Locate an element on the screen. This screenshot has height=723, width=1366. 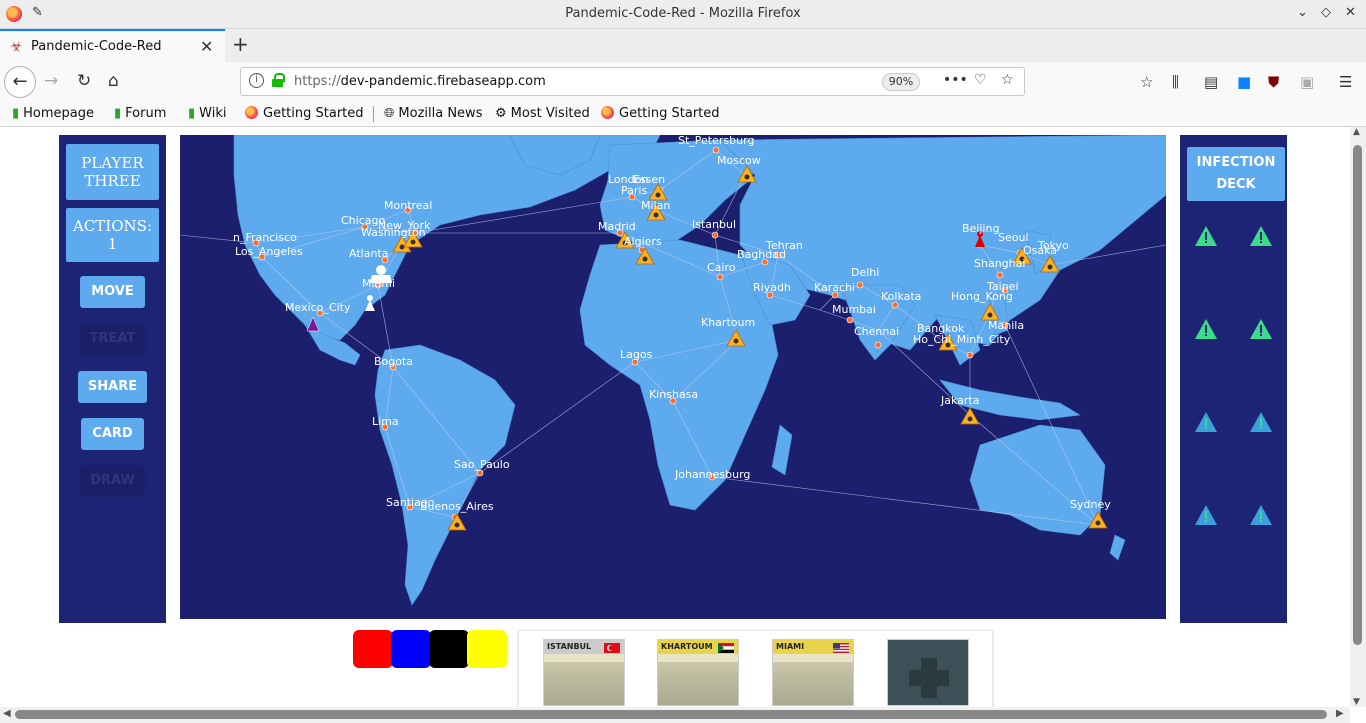
extension-icon: ▣ is located at coordinates (1307, 82).